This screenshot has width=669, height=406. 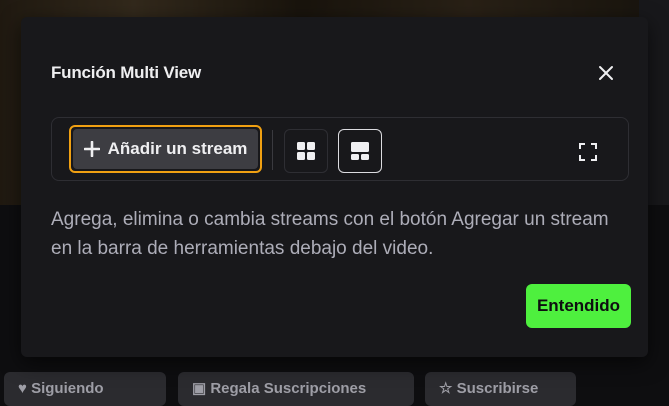 I want to click on gift-icon: ▣, so click(x=201, y=388).